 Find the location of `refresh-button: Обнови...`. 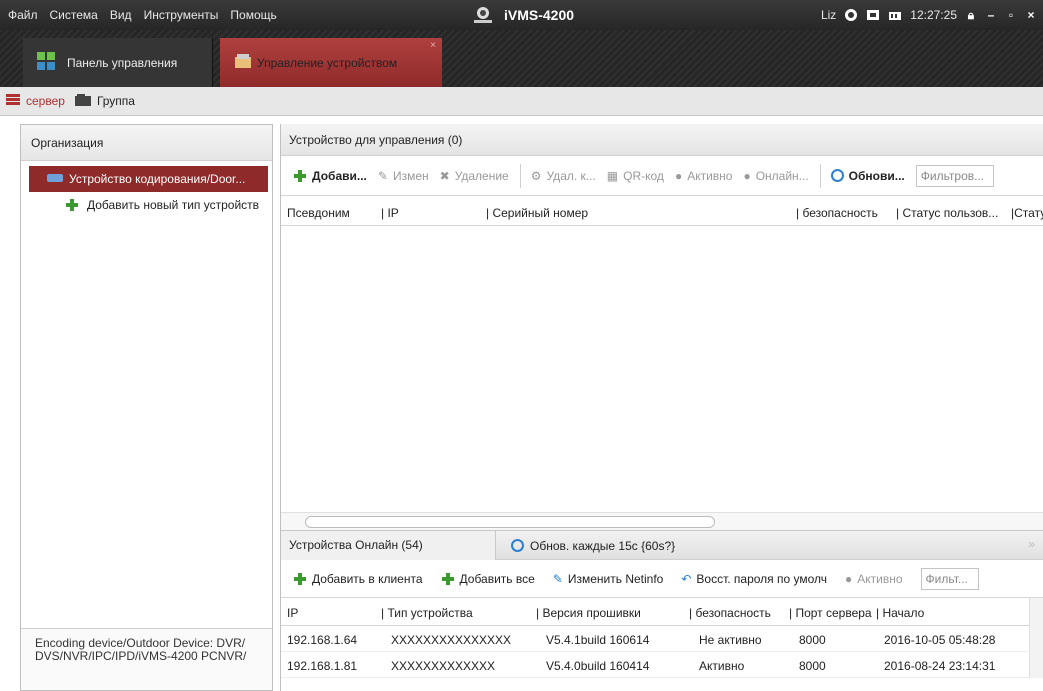

refresh-button: Обнови... is located at coordinates (867, 175).